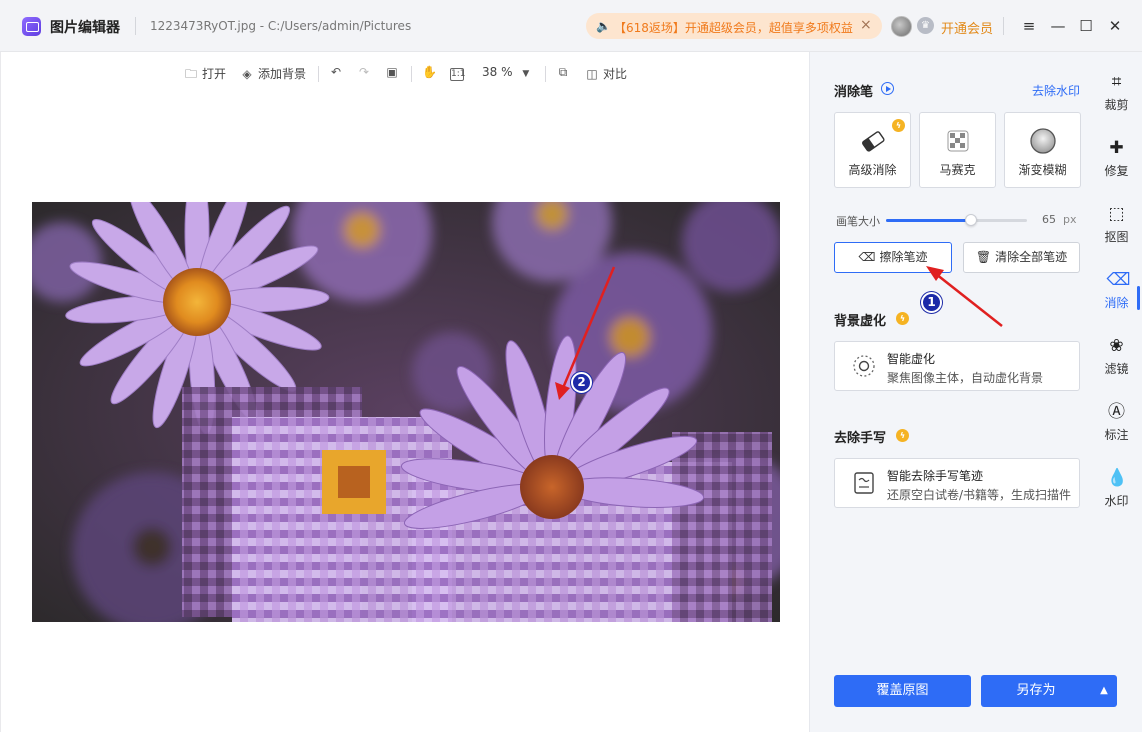  I want to click on add-background-label: 添加背景, so click(282, 74).